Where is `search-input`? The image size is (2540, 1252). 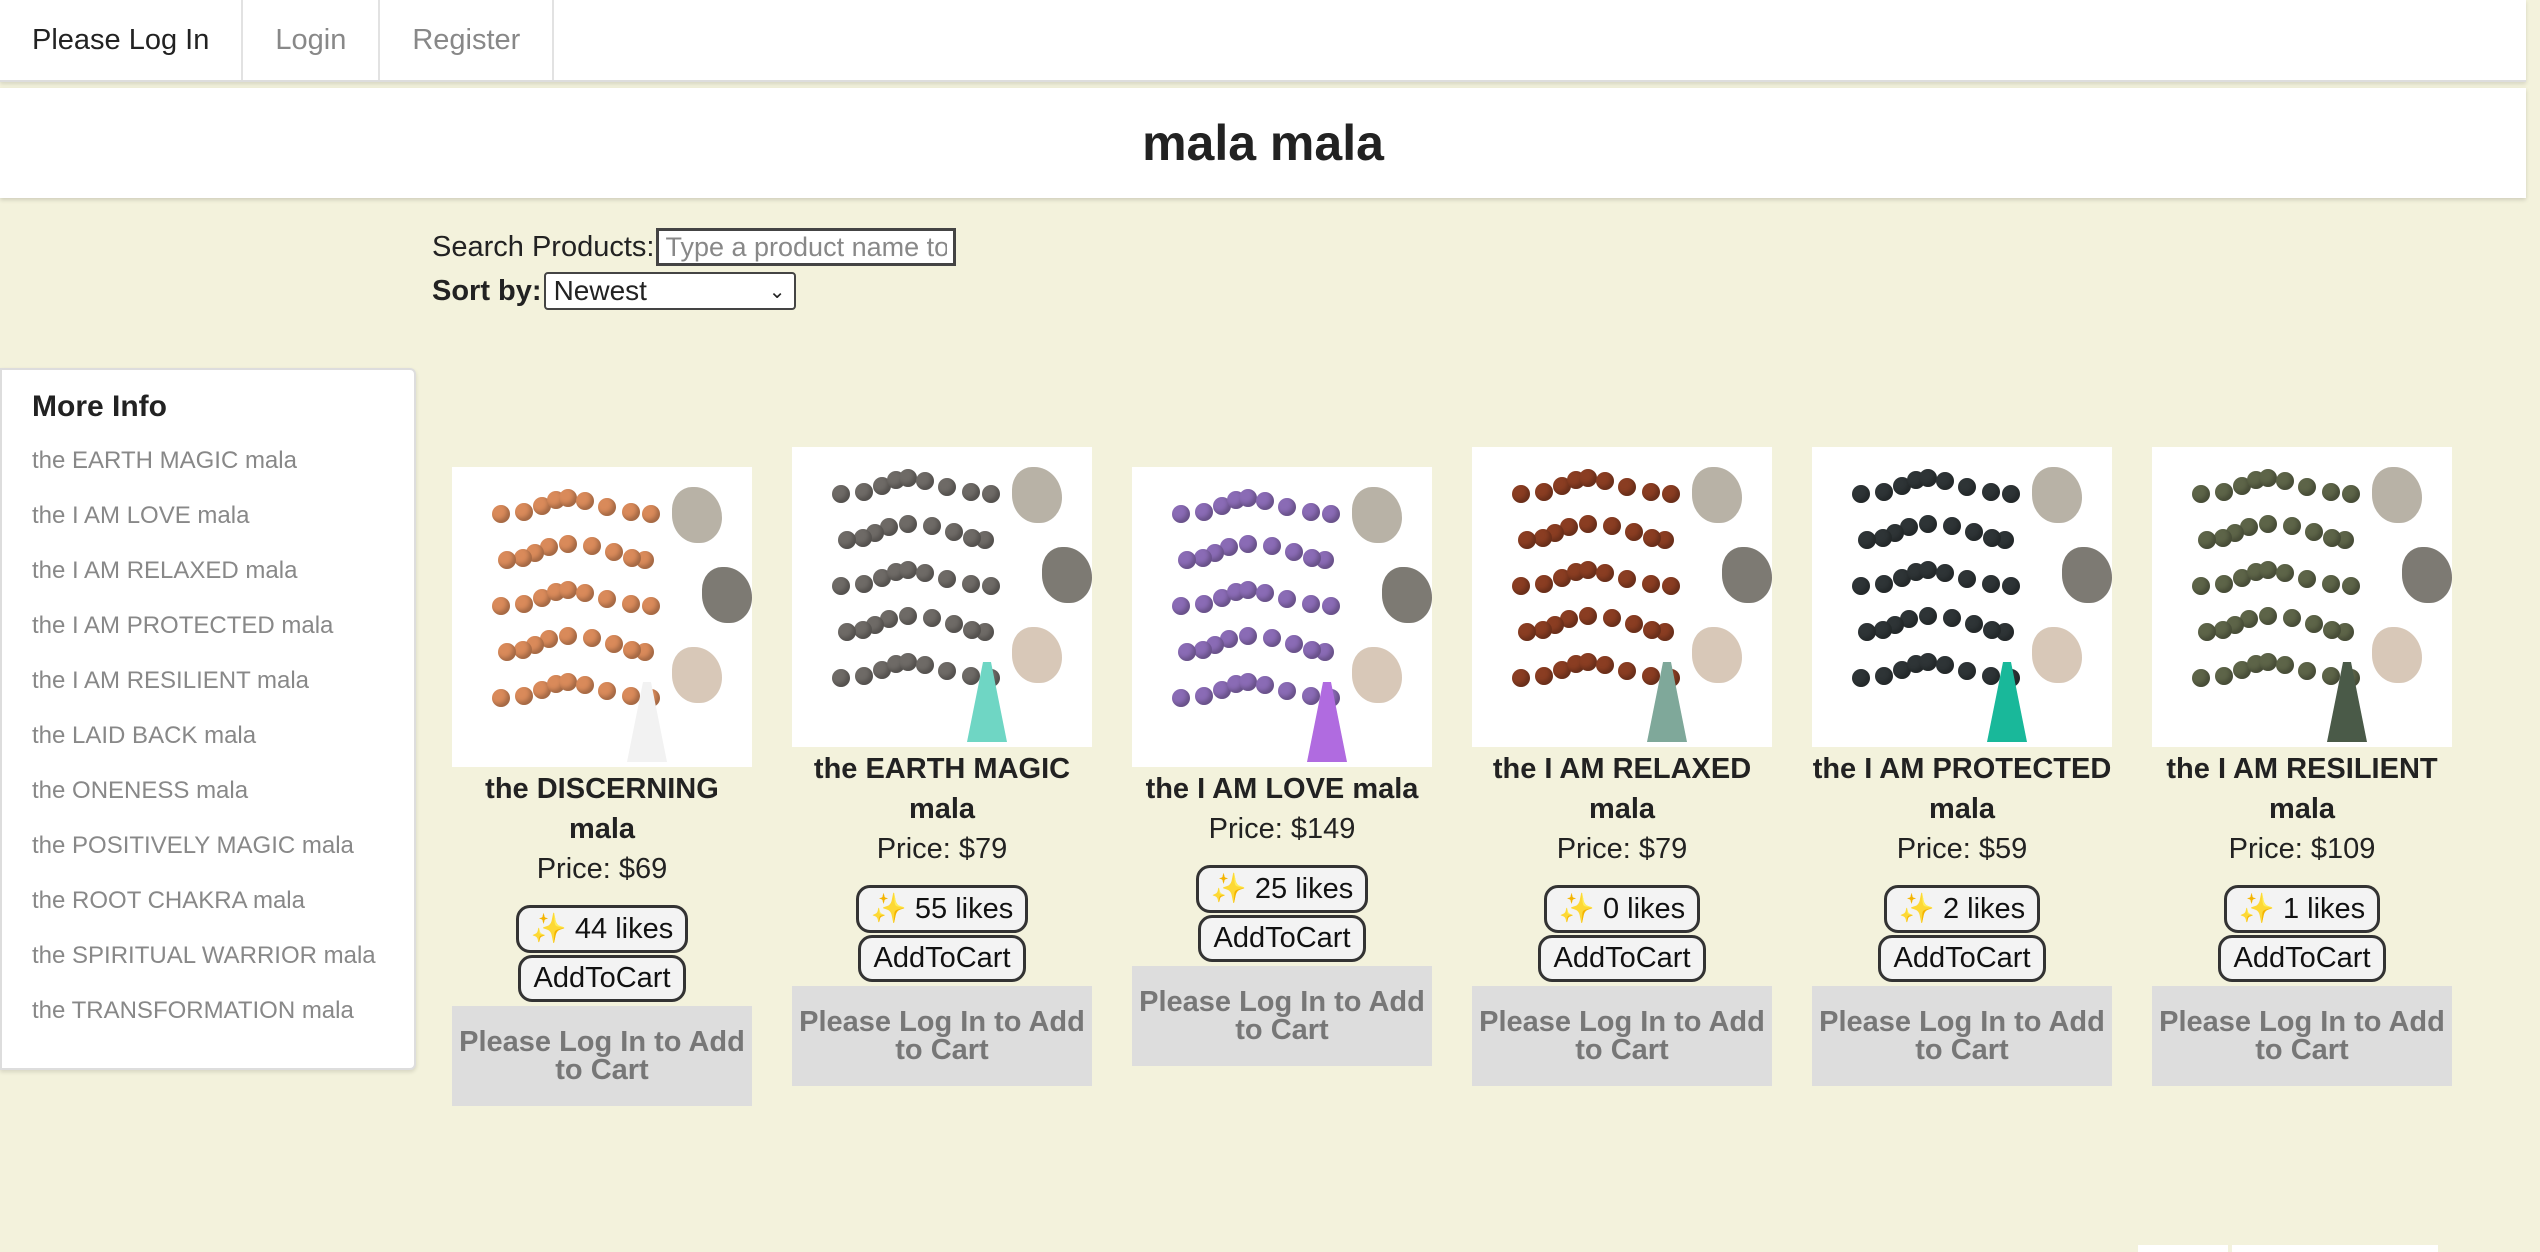
search-input is located at coordinates (806, 247).